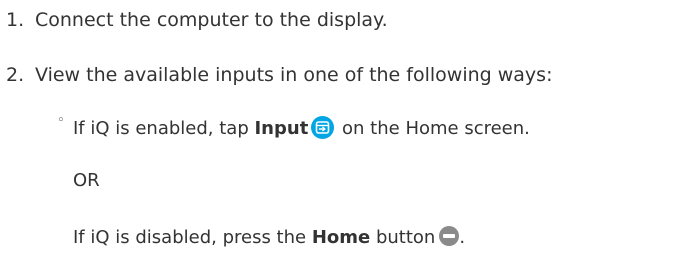 Image resolution: width=695 pixels, height=273 pixels. What do you see at coordinates (86, 180) in the screenshot?
I see `or-separator: OR` at bounding box center [86, 180].